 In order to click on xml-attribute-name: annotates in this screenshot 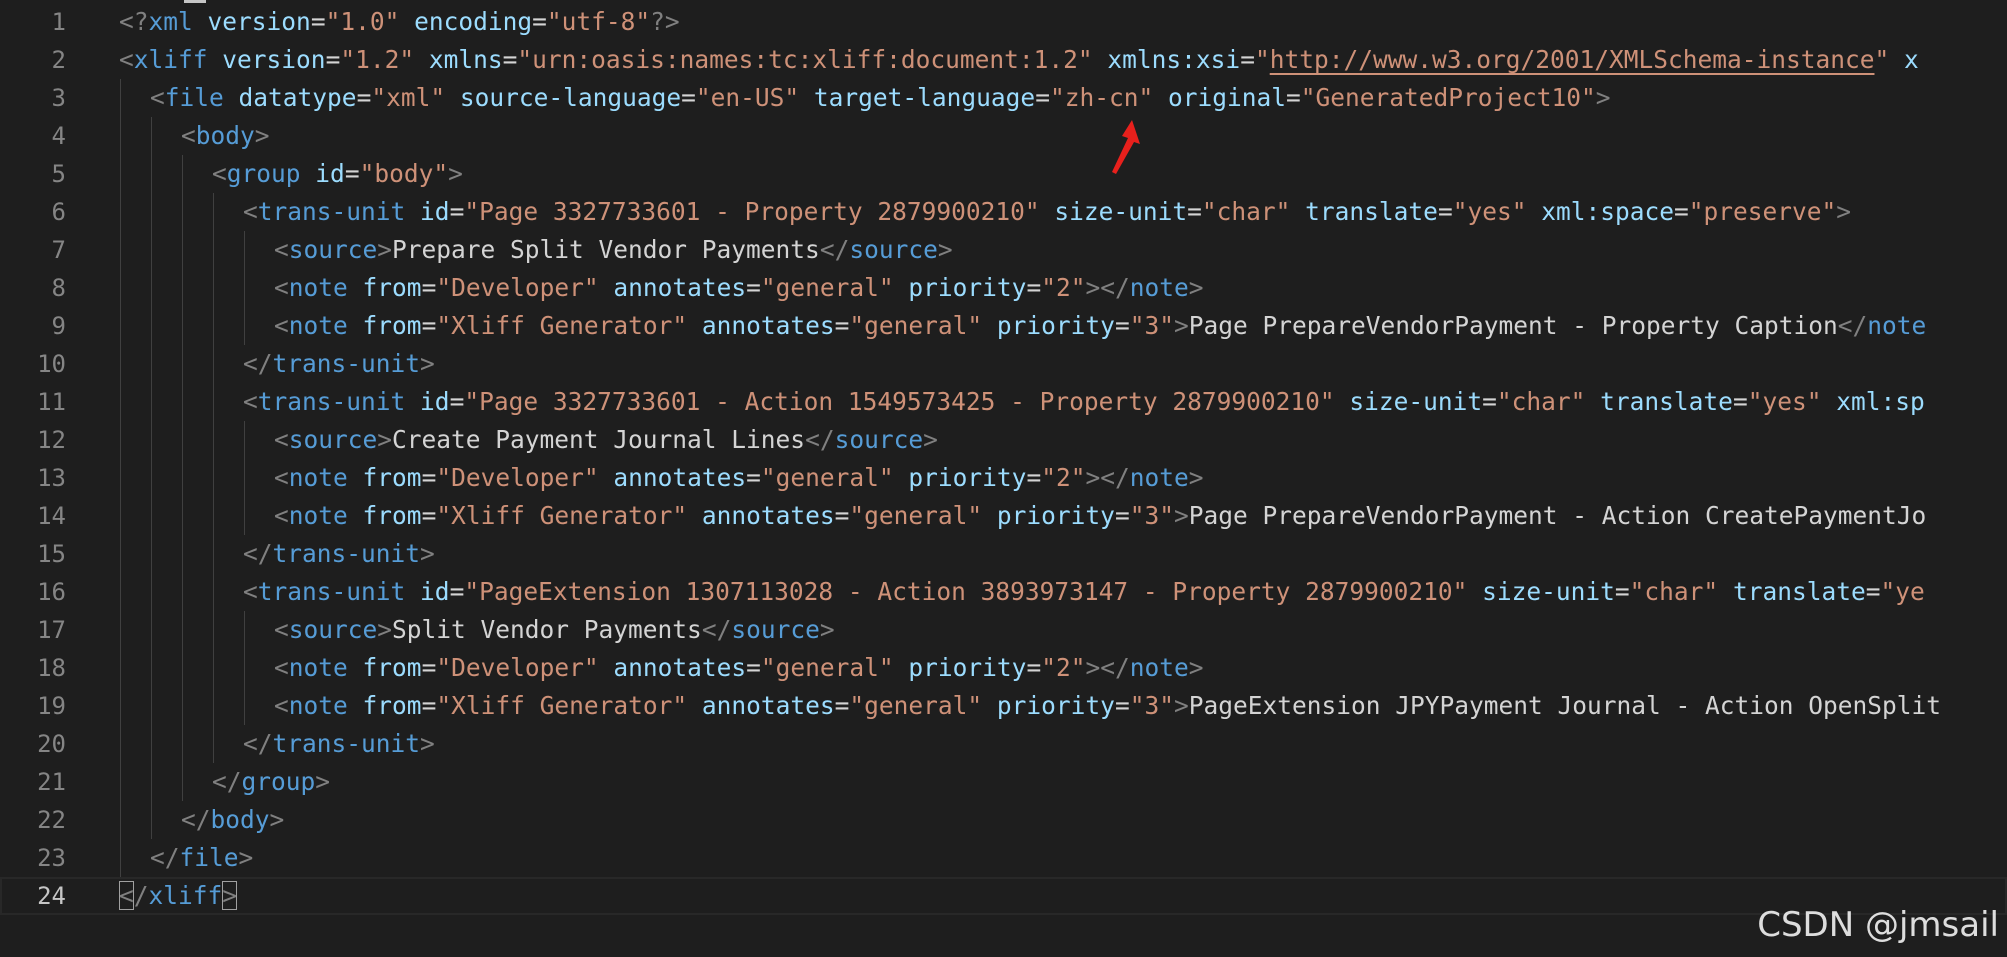, I will do `click(768, 515)`.